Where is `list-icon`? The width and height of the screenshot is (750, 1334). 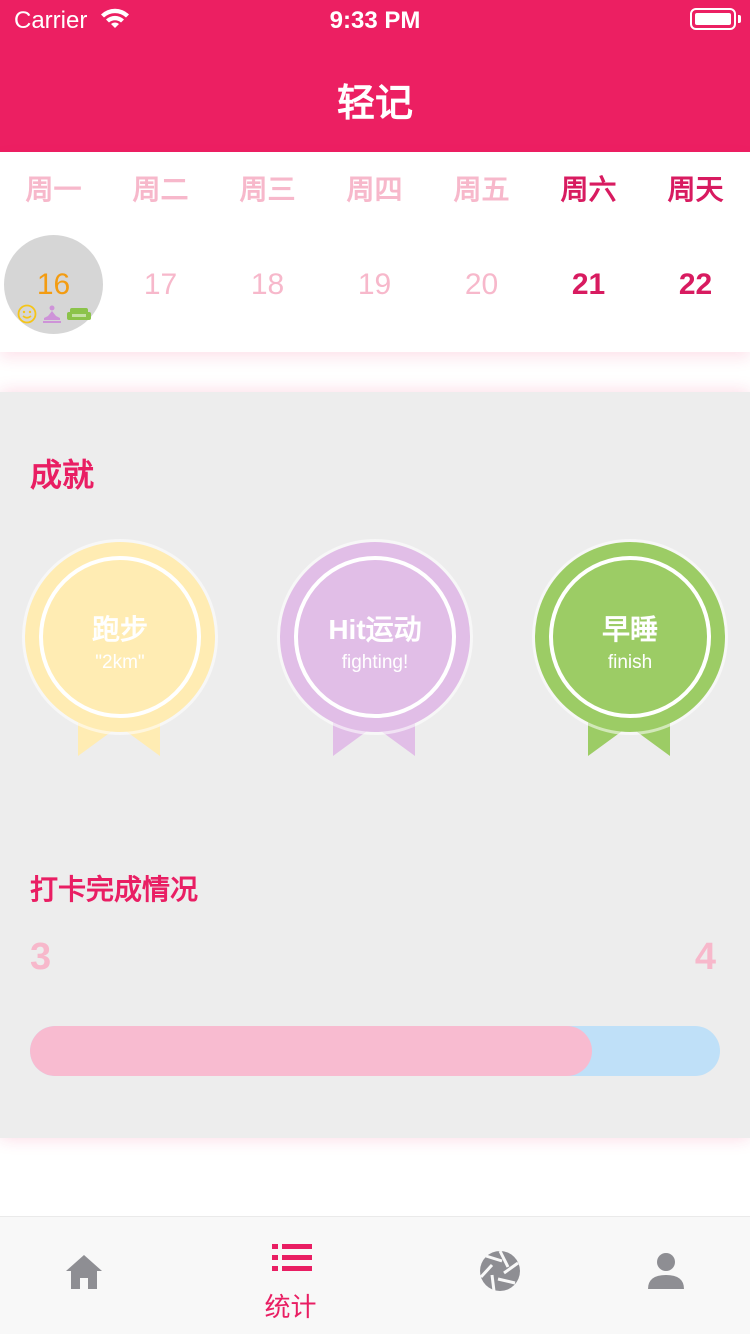 list-icon is located at coordinates (292, 1257).